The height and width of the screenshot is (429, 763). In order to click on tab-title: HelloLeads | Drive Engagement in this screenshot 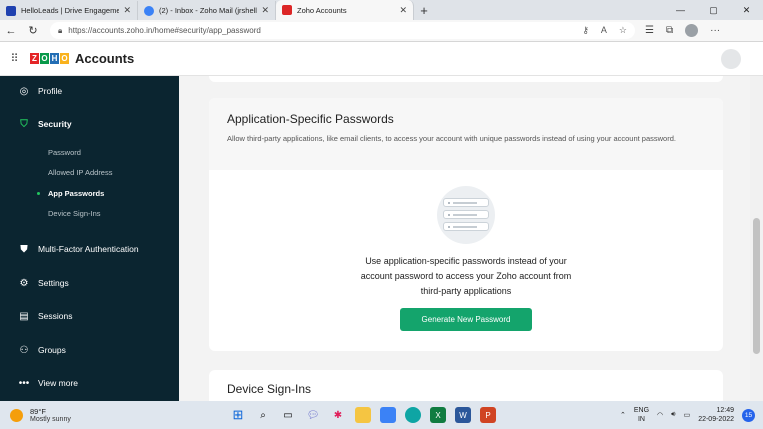, I will do `click(70, 10)`.